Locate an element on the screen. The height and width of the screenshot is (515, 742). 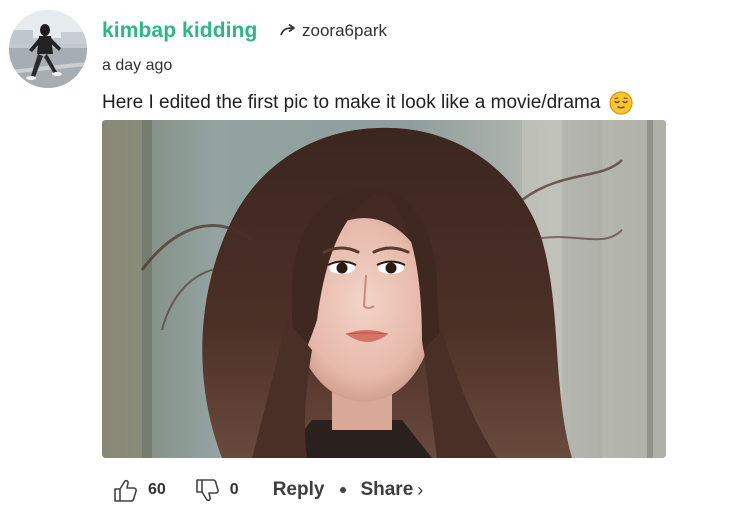
reply-button: Reply is located at coordinates (299, 490).